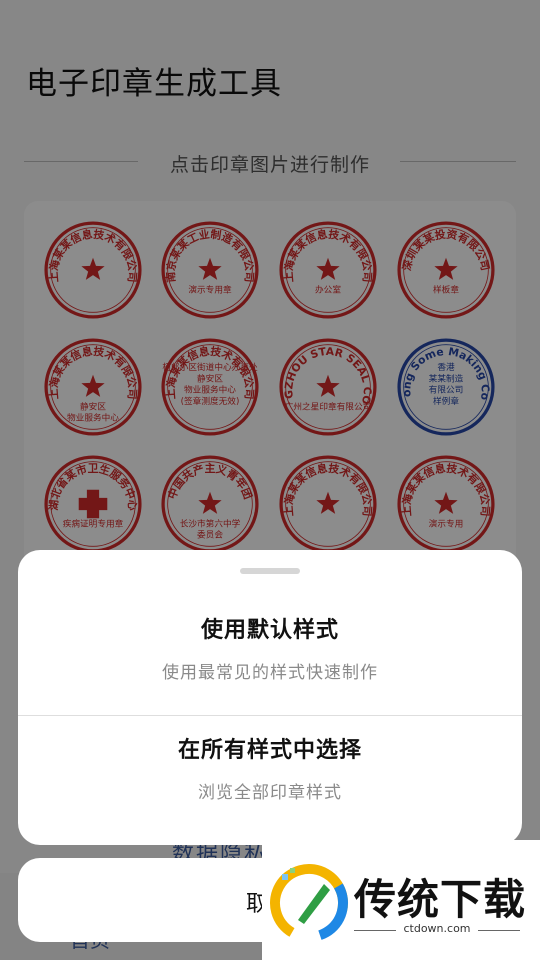 Image resolution: width=540 pixels, height=960 pixels. Describe the element at coordinates (270, 793) in the screenshot. I see `all-styles-subtitle: 浏览全部印章样式` at that location.